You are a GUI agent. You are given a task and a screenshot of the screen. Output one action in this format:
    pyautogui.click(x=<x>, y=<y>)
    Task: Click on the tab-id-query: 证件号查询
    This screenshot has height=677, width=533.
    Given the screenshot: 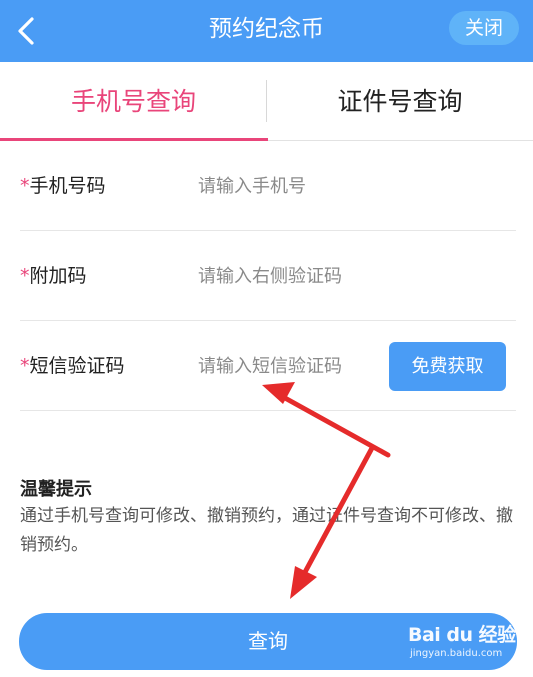 What is the action you would take?
    pyautogui.click(x=400, y=101)
    